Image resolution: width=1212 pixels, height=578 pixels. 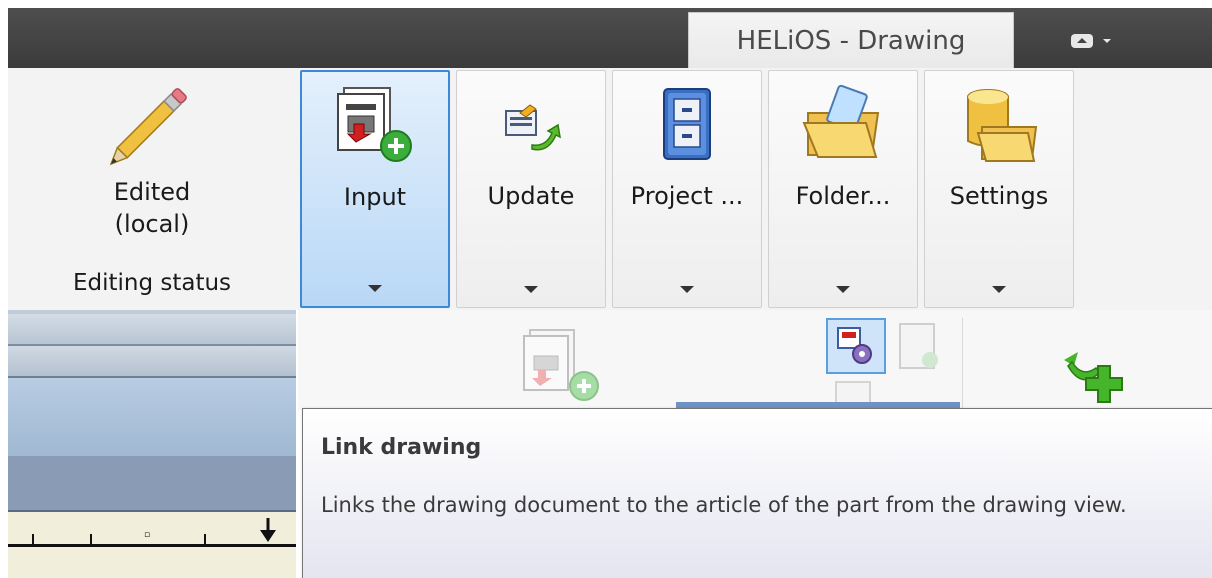 What do you see at coordinates (531, 196) in the screenshot?
I see `update-label: Update` at bounding box center [531, 196].